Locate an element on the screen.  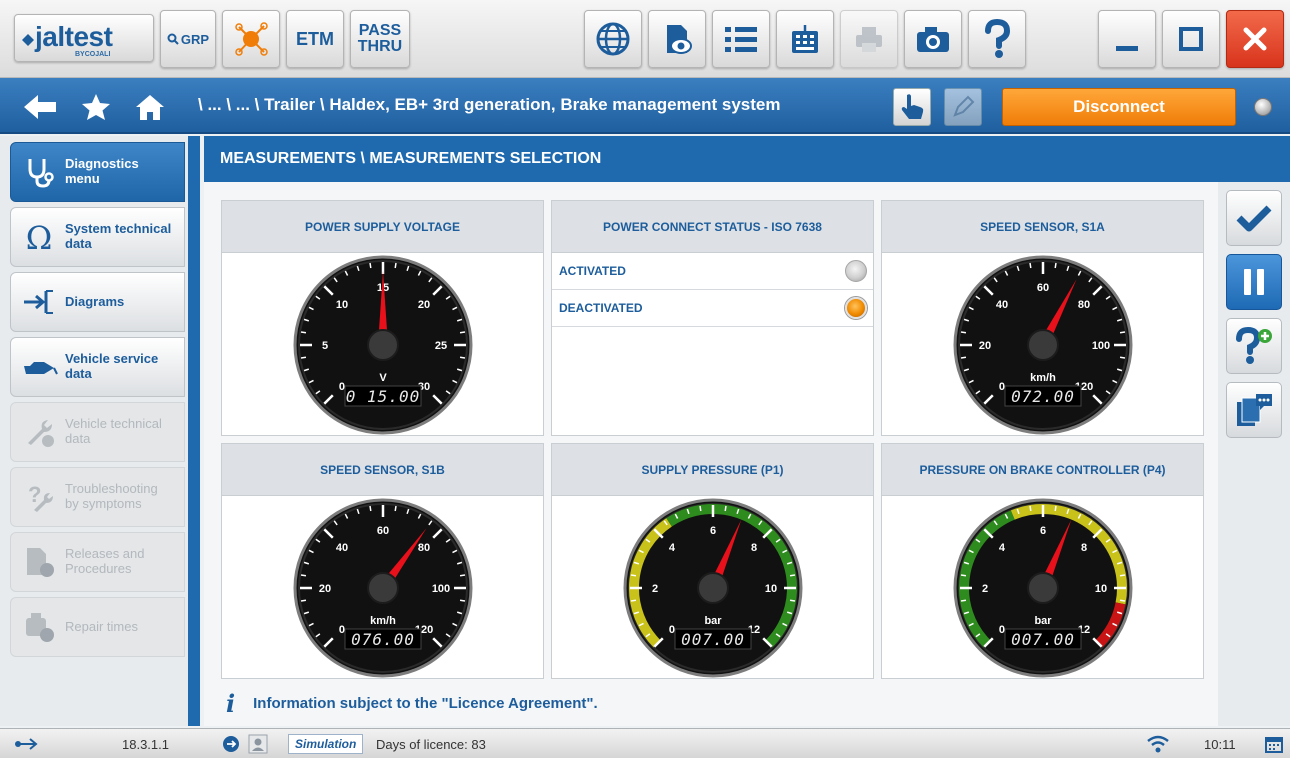
pass-thru-label-line2: THRU is located at coordinates (380, 46).